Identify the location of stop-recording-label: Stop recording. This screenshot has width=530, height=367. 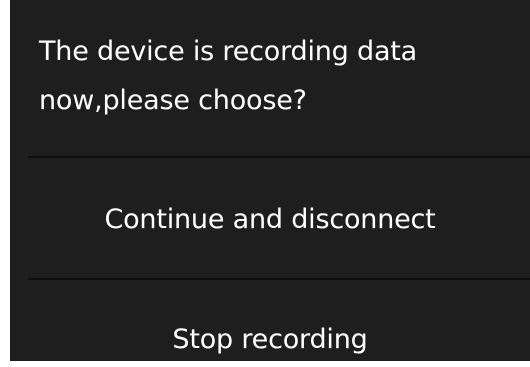
(270, 339).